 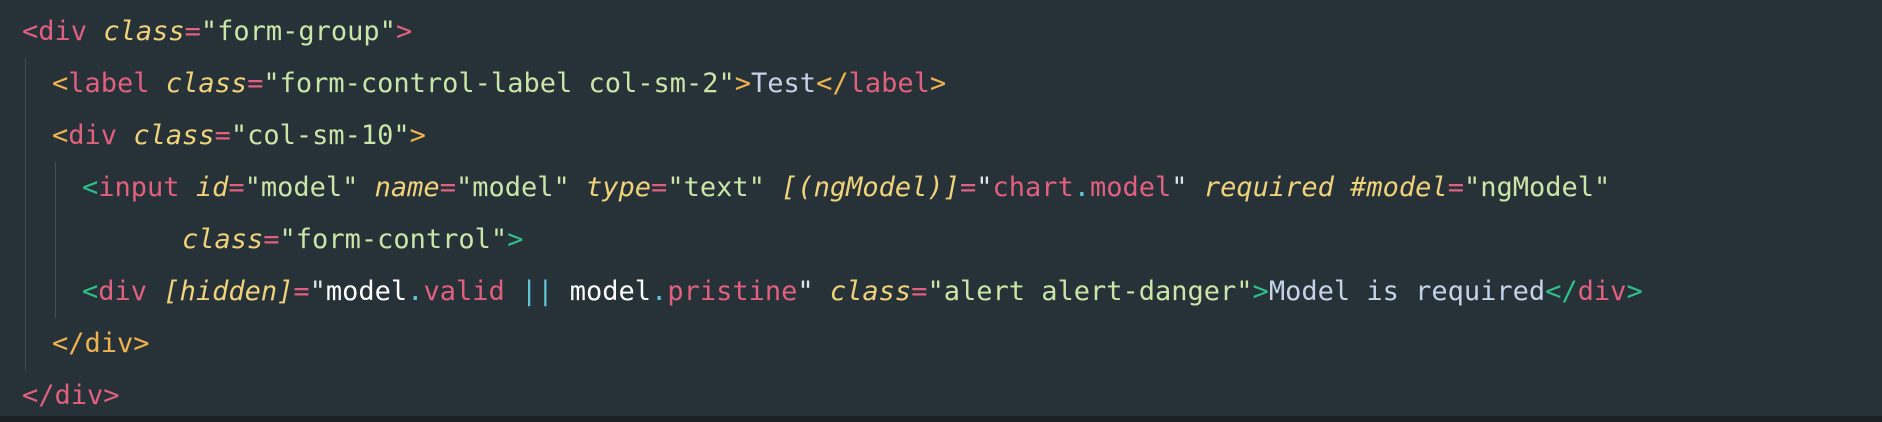 What do you see at coordinates (889, 83) in the screenshot?
I see `code-token: label` at bounding box center [889, 83].